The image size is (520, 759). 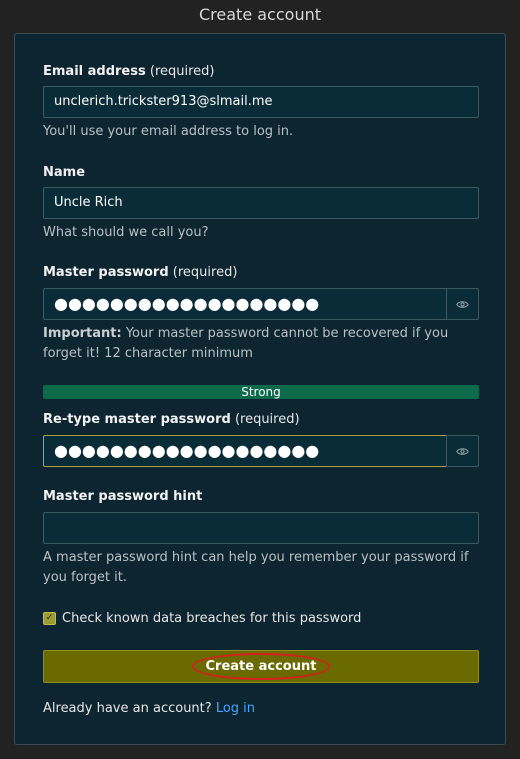 I want to click on email-required-text: (required), so click(x=182, y=71).